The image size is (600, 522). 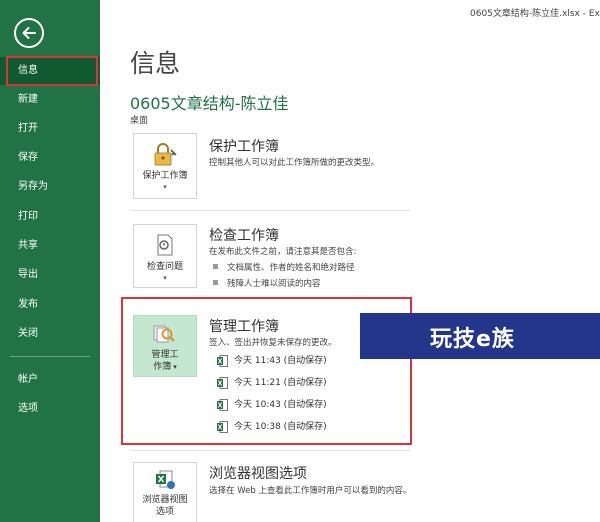 I want to click on back-button, so click(x=29, y=33).